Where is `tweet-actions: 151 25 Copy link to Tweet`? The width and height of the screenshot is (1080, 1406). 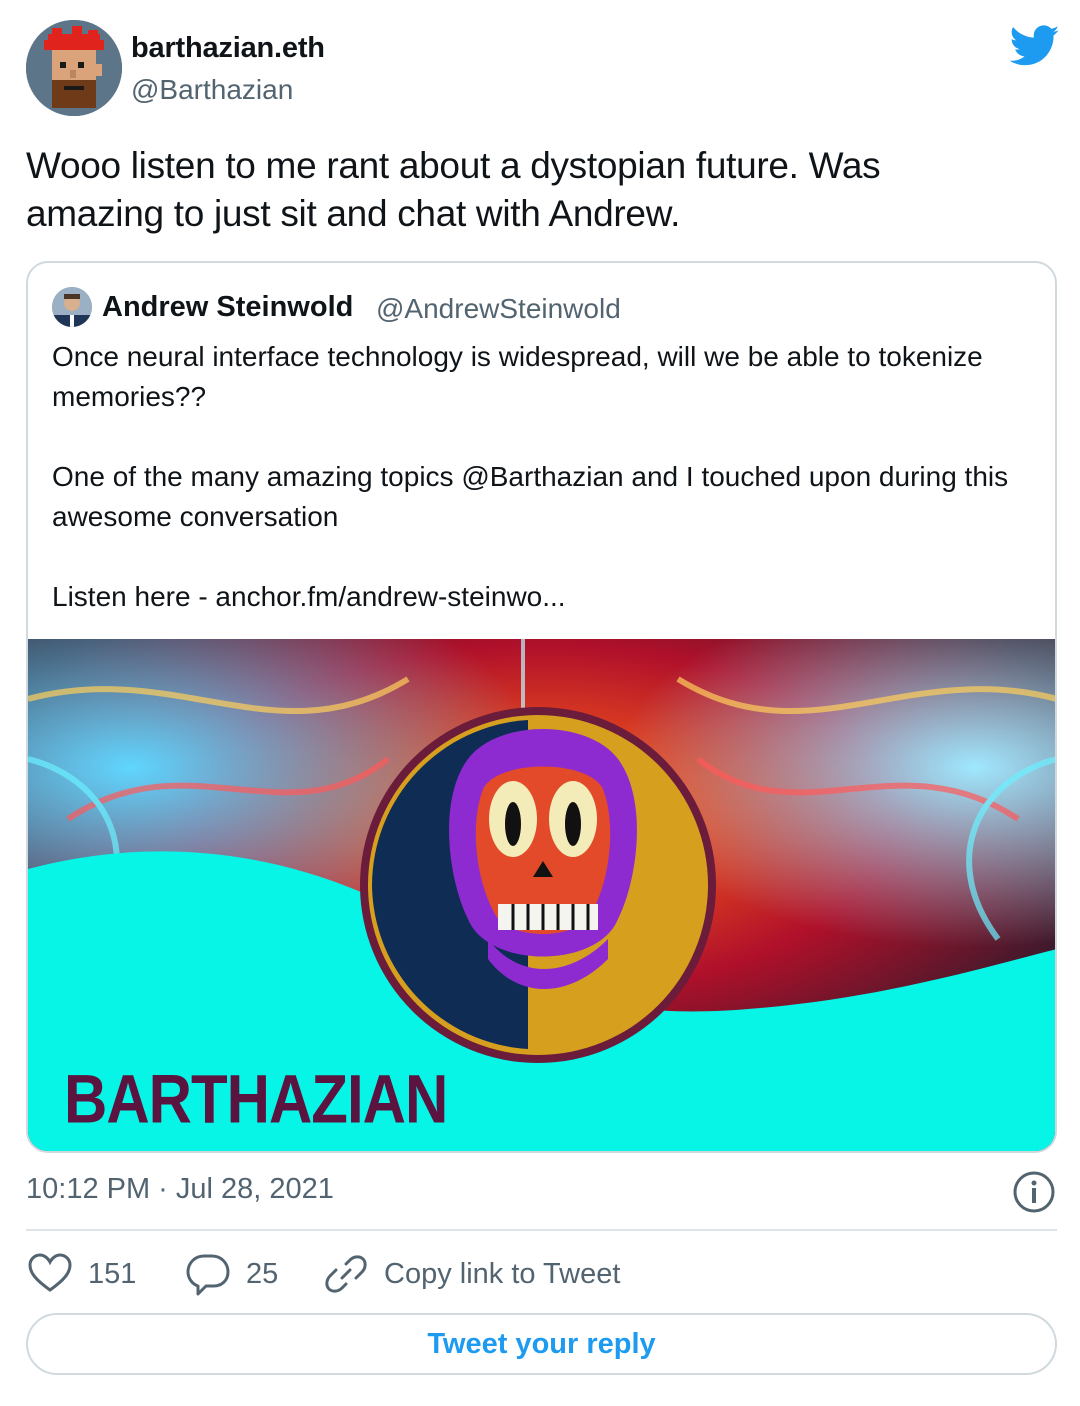 tweet-actions: 151 25 Copy link to Tweet is located at coordinates (541, 1274).